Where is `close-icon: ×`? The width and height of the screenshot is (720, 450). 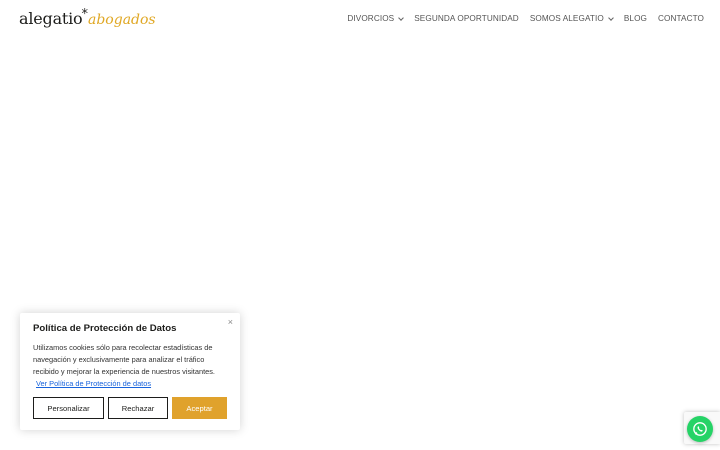
close-icon: × is located at coordinates (230, 322).